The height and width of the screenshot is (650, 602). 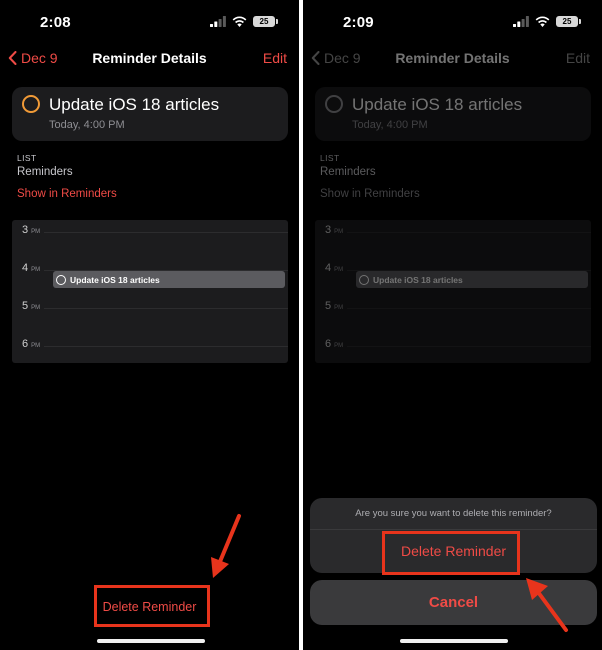 I want to click on status-time: 2:09, so click(x=358, y=22).